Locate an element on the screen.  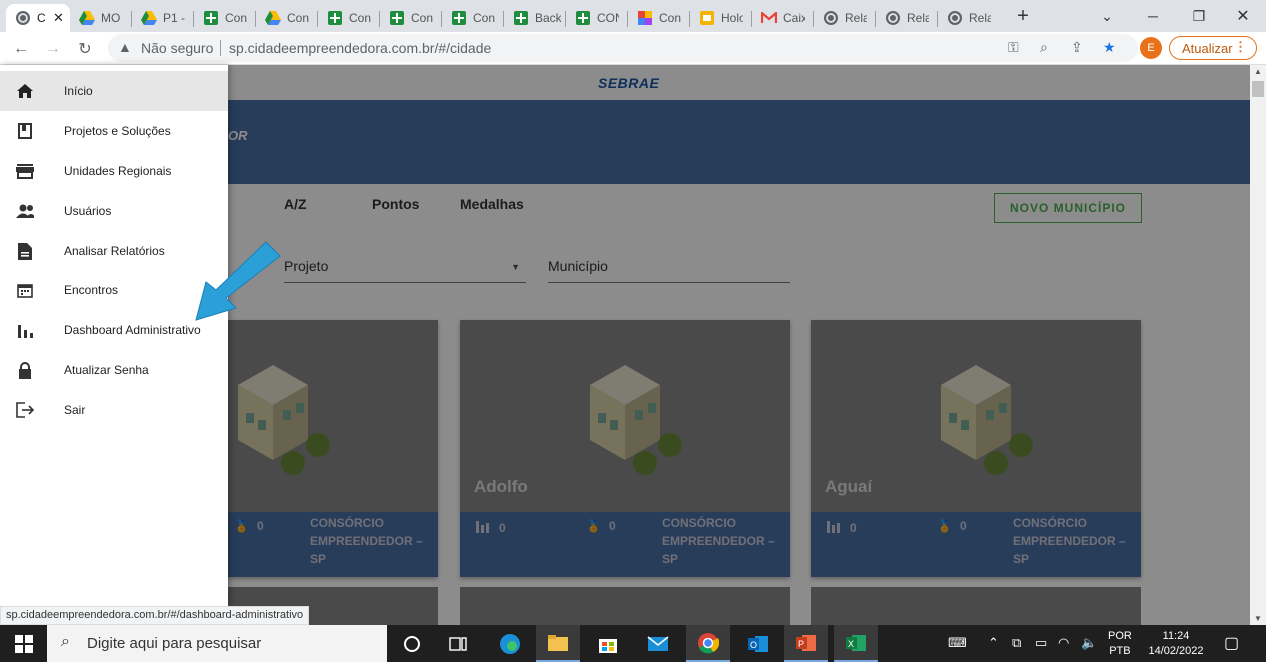
scroll-down-icon: ▼ is located at coordinates (1258, 618).